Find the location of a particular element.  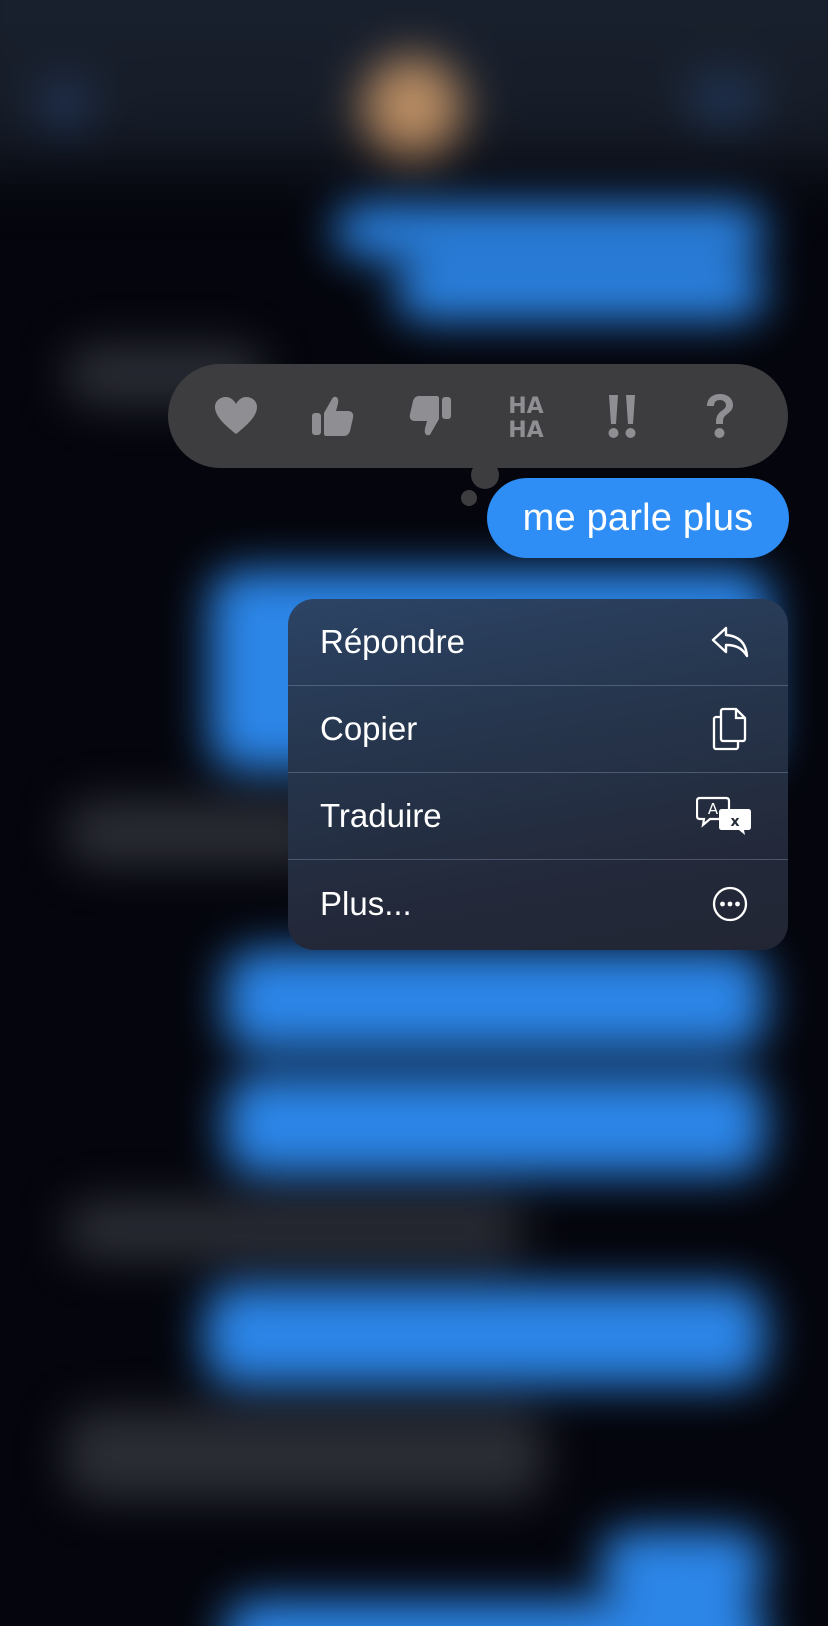

copy-icon is located at coordinates (730, 729).